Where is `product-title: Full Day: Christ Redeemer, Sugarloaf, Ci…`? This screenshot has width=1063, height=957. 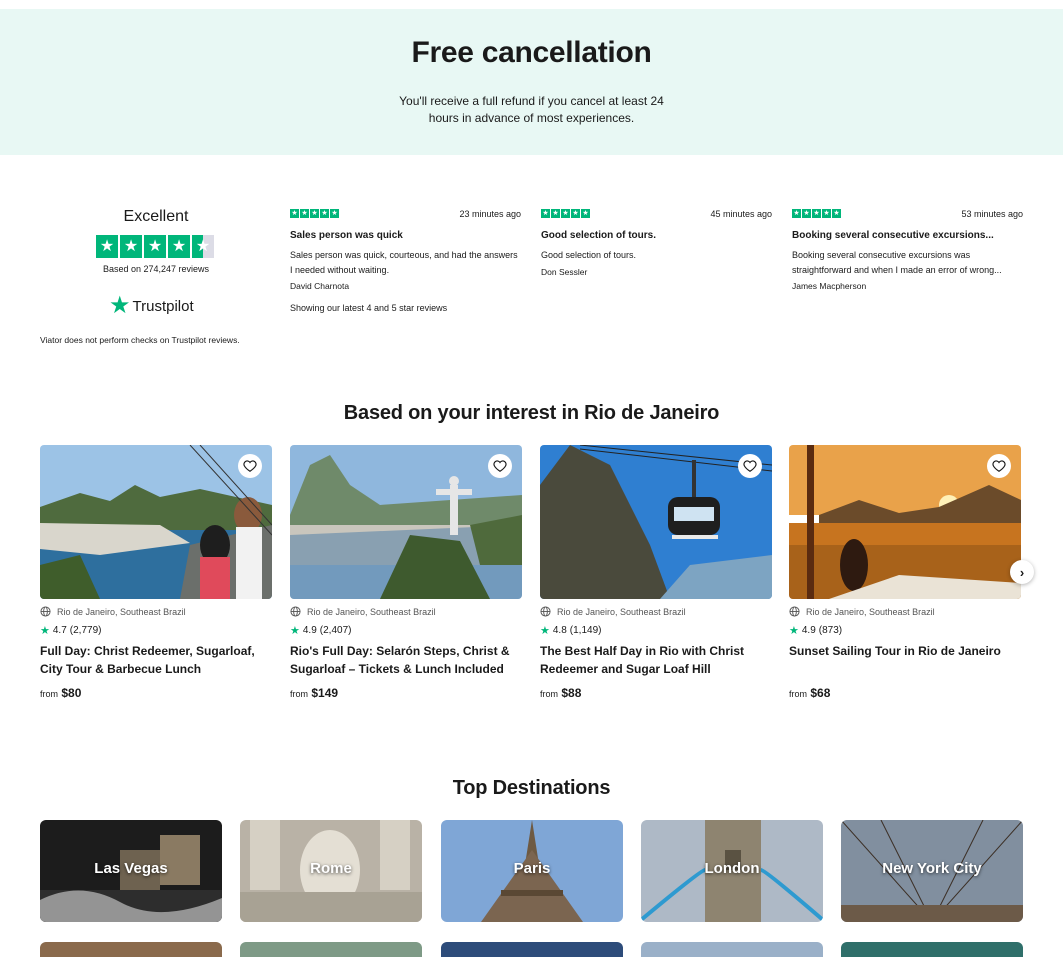 product-title: Full Day: Christ Redeemer, Sugarloaf, Ci… is located at coordinates (152, 660).